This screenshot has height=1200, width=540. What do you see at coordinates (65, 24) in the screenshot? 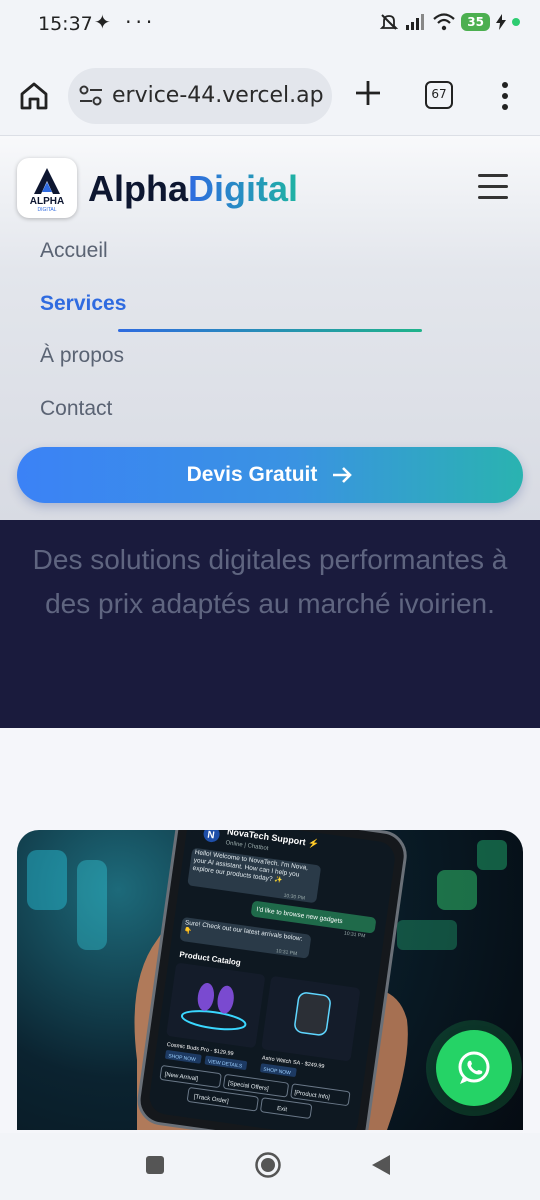
I see `status-time: 15:37` at bounding box center [65, 24].